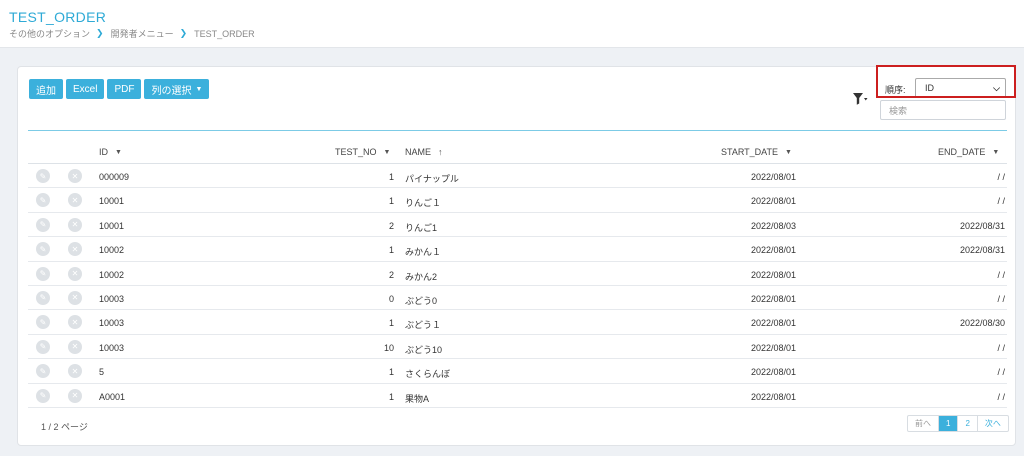 This screenshot has width=1024, height=456. Describe the element at coordinates (946, 81) in the screenshot. I see `highlight-annotation` at that location.